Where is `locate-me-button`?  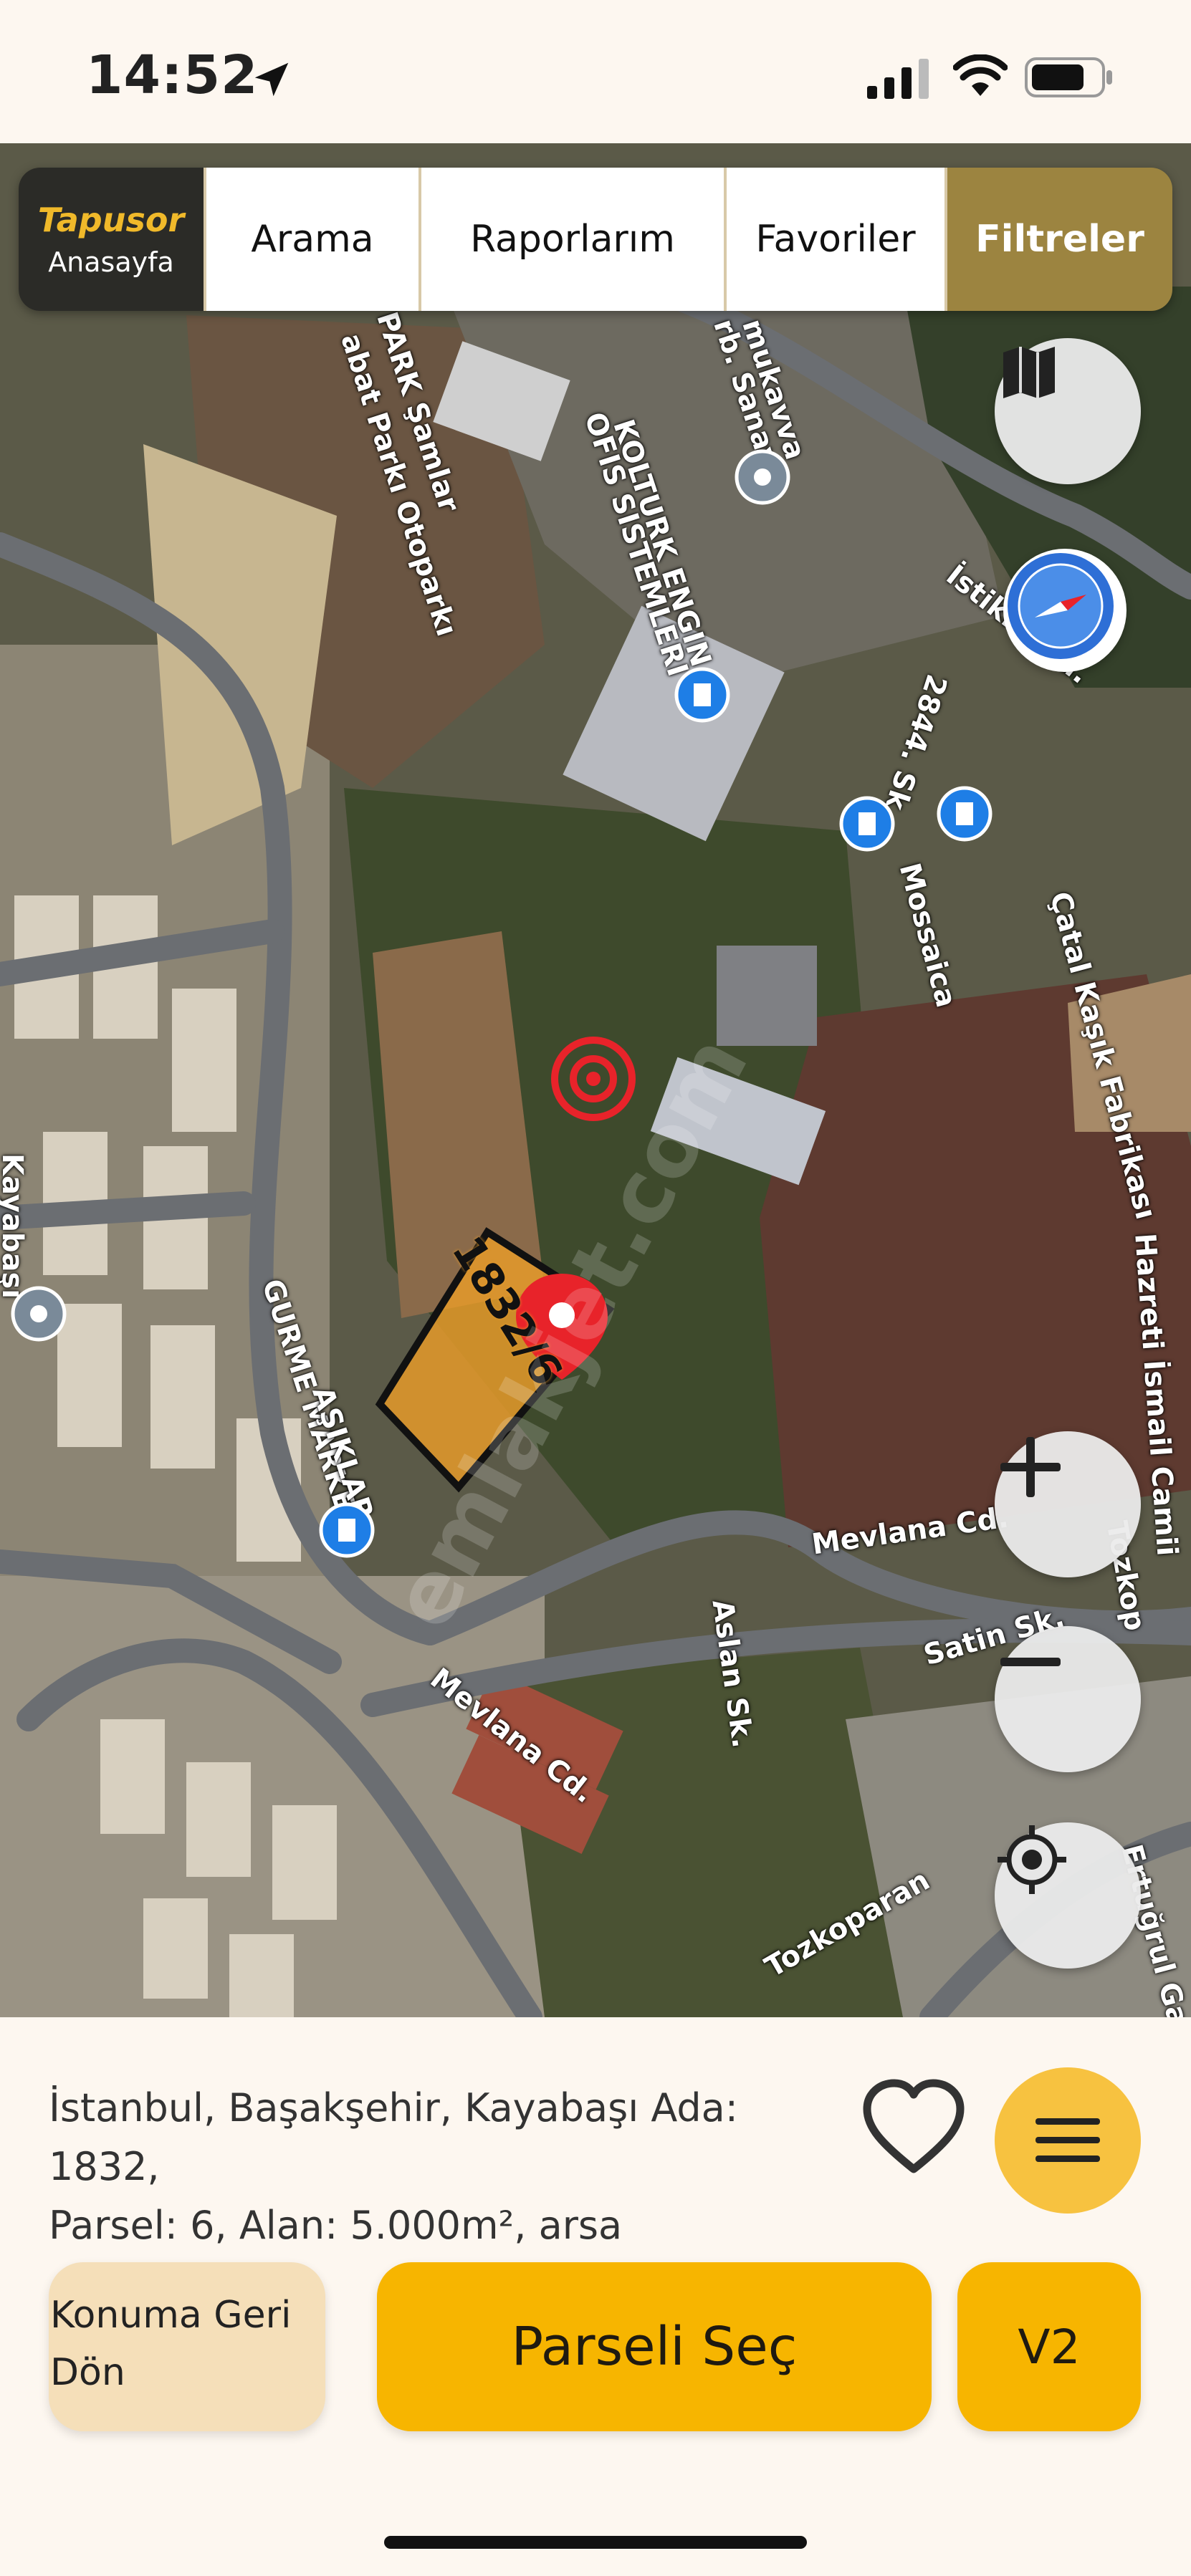 locate-me-button is located at coordinates (1068, 1896).